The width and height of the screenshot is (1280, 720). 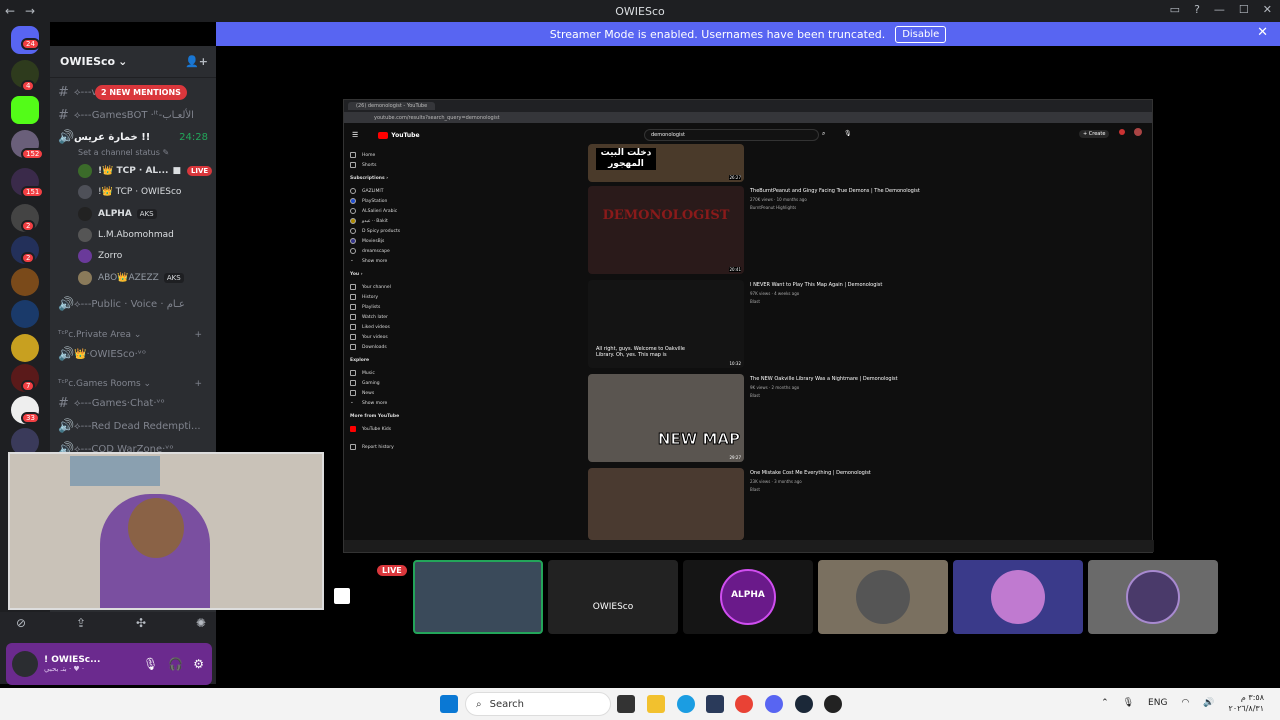 I want to click on browser-tab: (26) demonologist - YouTube, so click(x=392, y=106).